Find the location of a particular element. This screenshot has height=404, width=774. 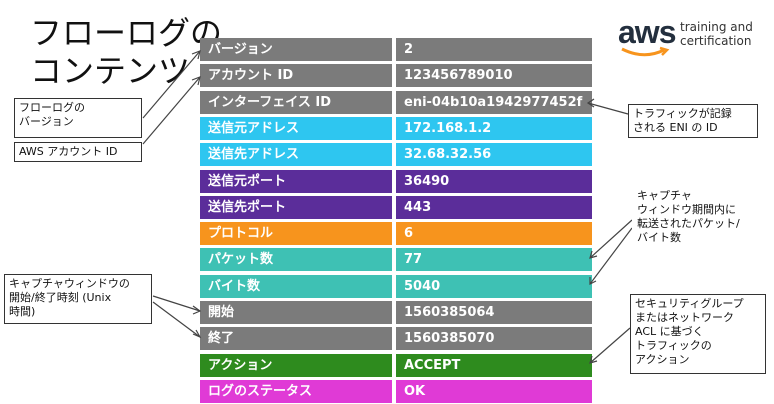

callout-capture-window: キャプチャ ウィンドウ期間内に 転送されたパケット/ バイト数 is located at coordinates (697, 218).